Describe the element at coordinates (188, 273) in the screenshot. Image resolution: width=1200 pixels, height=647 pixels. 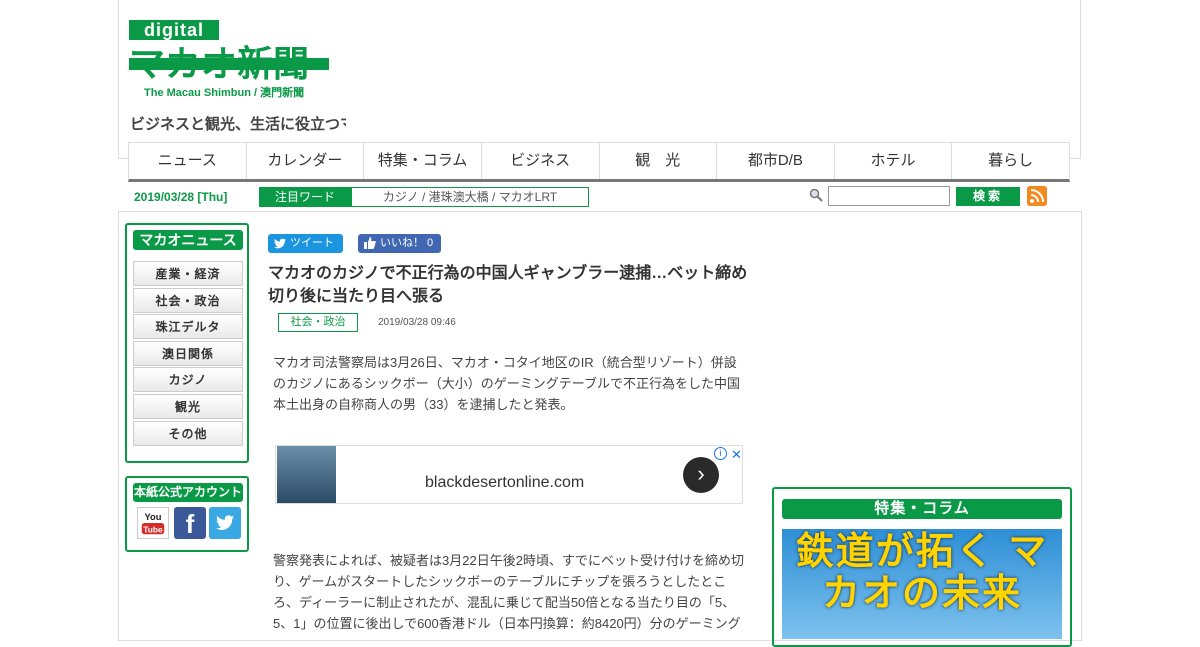
I see `sidebar-item-industry: 産業・経済` at that location.